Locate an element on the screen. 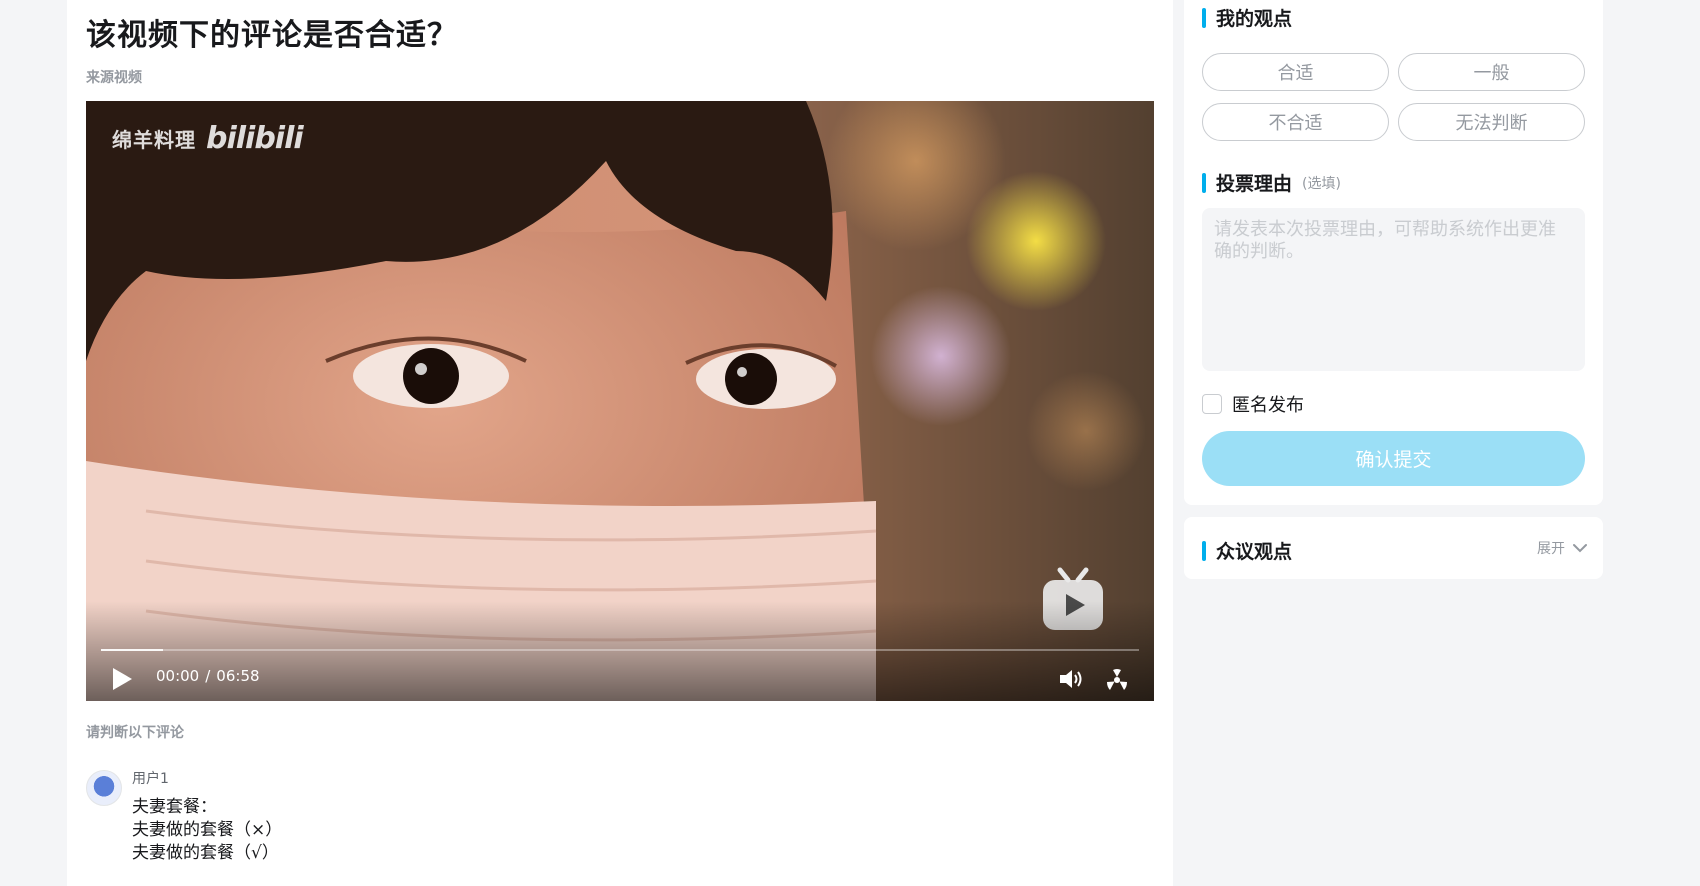 Image resolution: width=1700 pixels, height=886 pixels. anonymous-toggle: 匿名发布 is located at coordinates (1253, 404).